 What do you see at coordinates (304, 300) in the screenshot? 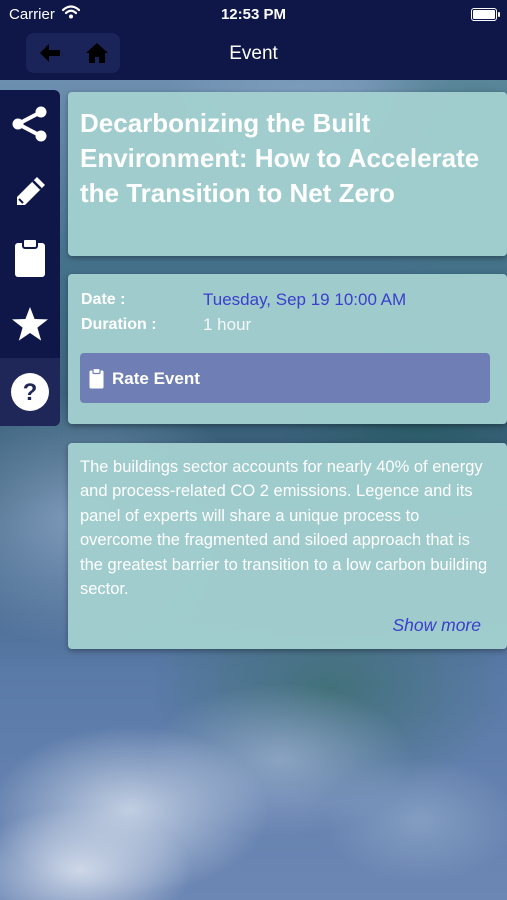
I see `date-value: Tuesday, Sep 19 10:00 AM` at bounding box center [304, 300].